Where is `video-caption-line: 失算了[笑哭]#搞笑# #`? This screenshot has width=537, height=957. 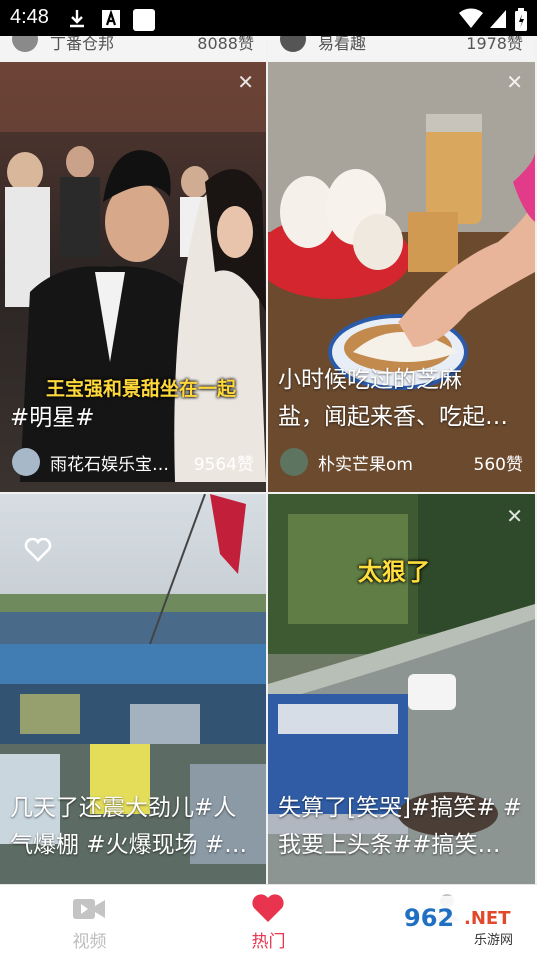 video-caption-line: 失算了[笑哭]#搞笑# # is located at coordinates (400, 808).